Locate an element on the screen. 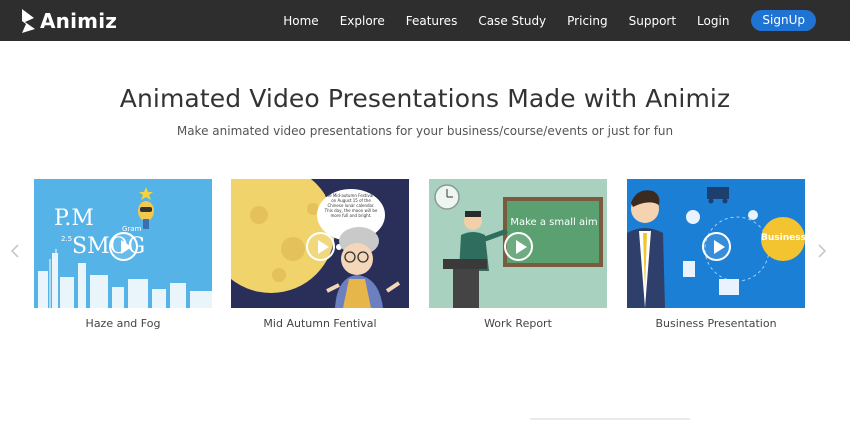 This screenshot has height=422, width=850. video-thumbnail: Make a small aim is located at coordinates (518, 243).